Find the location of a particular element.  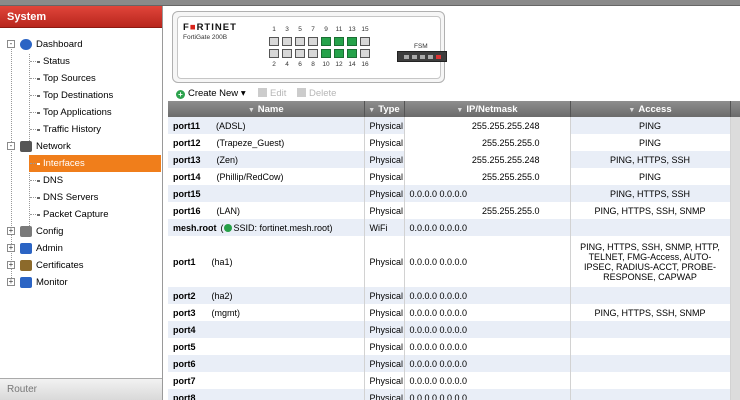

interface-name: port8 is located at coordinates (184, 396).